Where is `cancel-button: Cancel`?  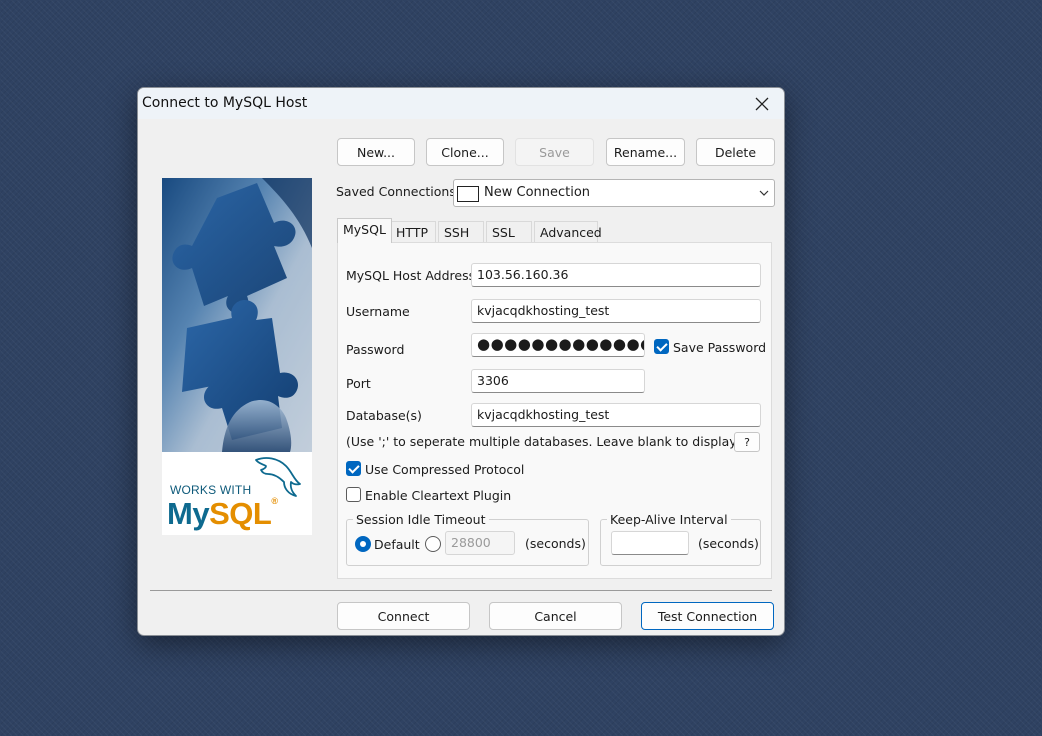
cancel-button: Cancel is located at coordinates (555, 616).